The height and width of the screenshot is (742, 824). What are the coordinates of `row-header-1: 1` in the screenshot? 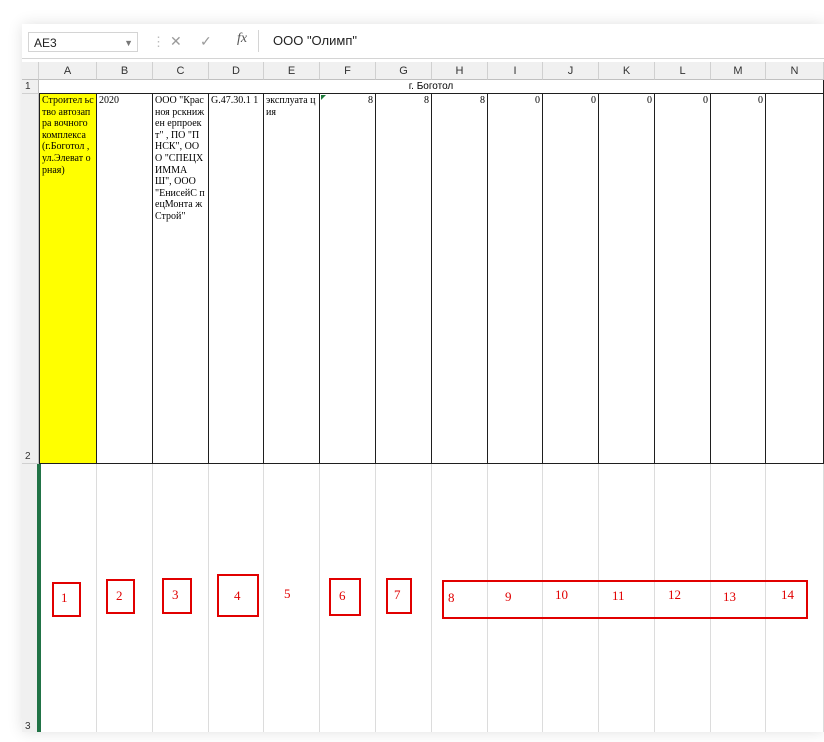 It's located at (30, 87).